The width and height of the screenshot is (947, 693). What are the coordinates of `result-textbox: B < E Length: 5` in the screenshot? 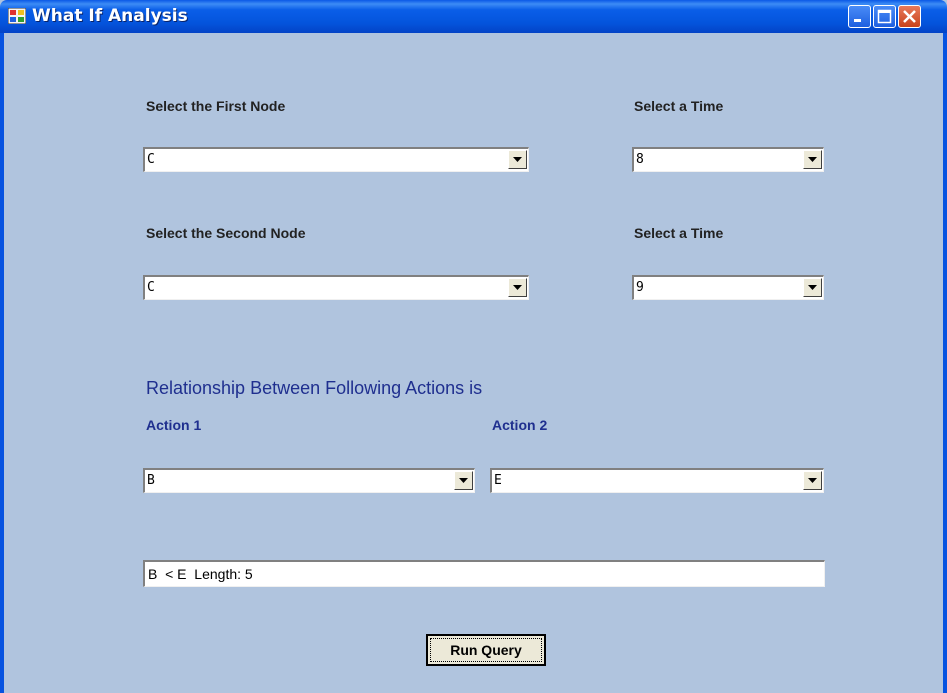 It's located at (484, 573).